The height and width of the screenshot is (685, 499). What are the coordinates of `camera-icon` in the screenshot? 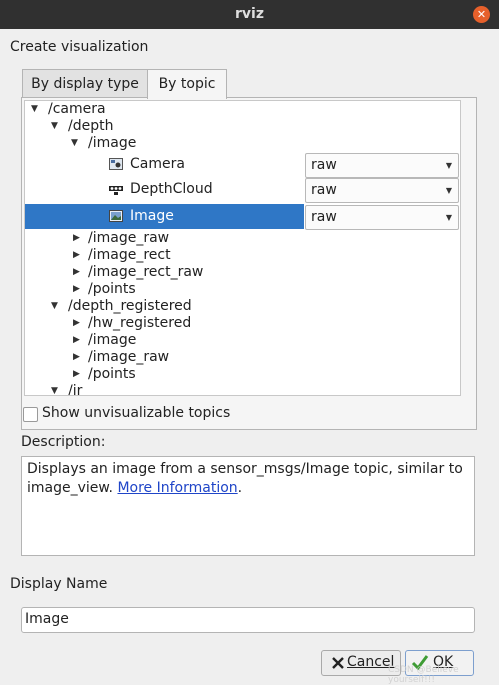 It's located at (116, 164).